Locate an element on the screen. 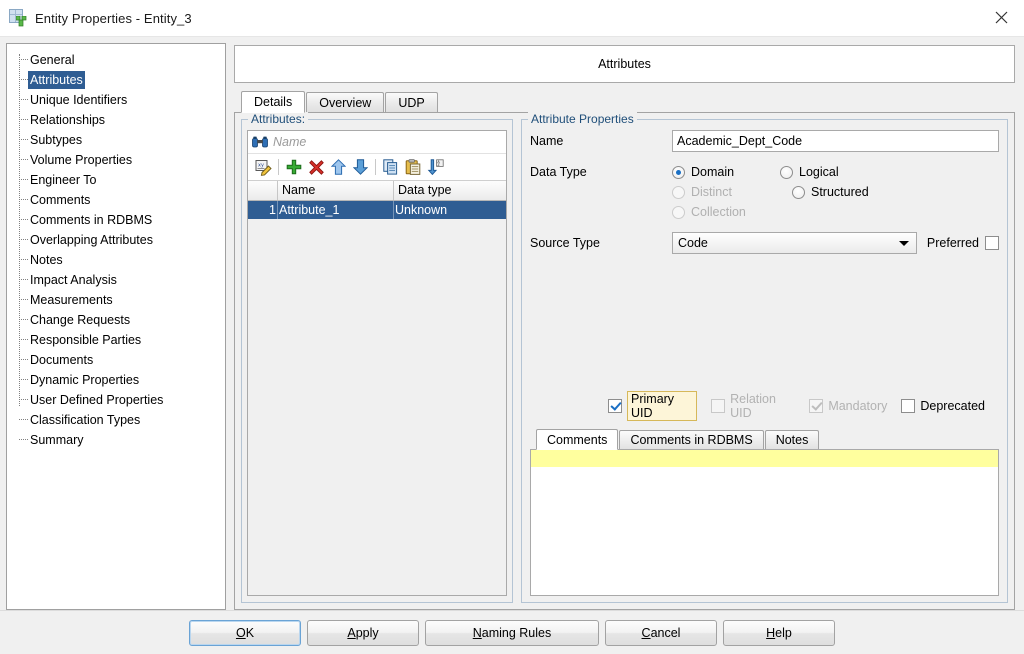  name-row: Name is located at coordinates (764, 141).